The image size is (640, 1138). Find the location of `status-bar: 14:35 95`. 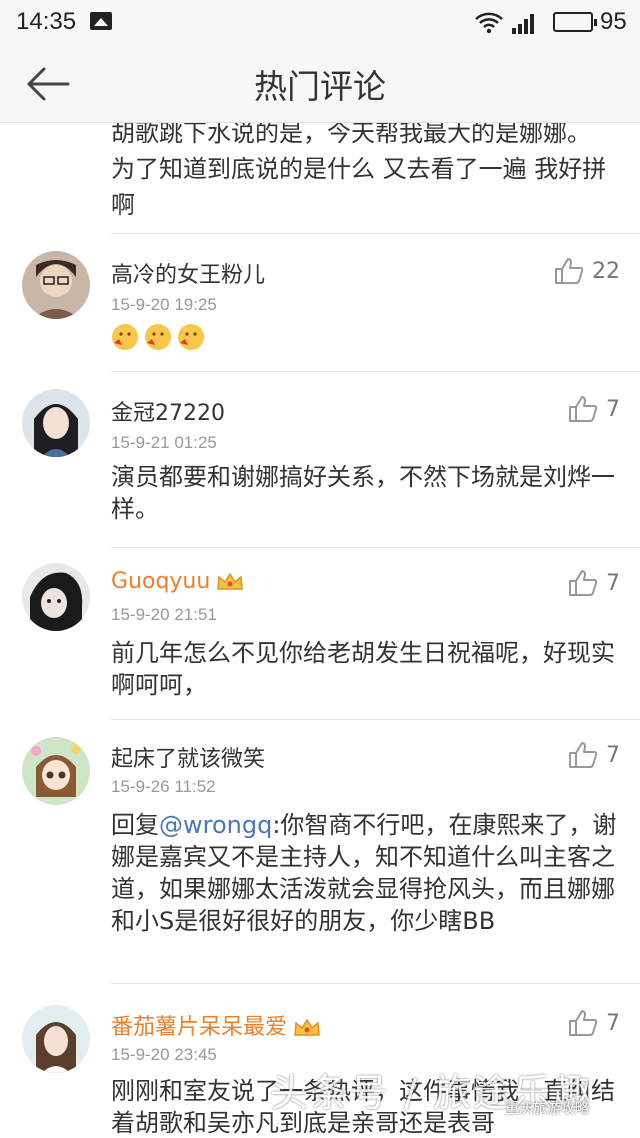

status-bar: 14:35 95 is located at coordinates (320, 22).